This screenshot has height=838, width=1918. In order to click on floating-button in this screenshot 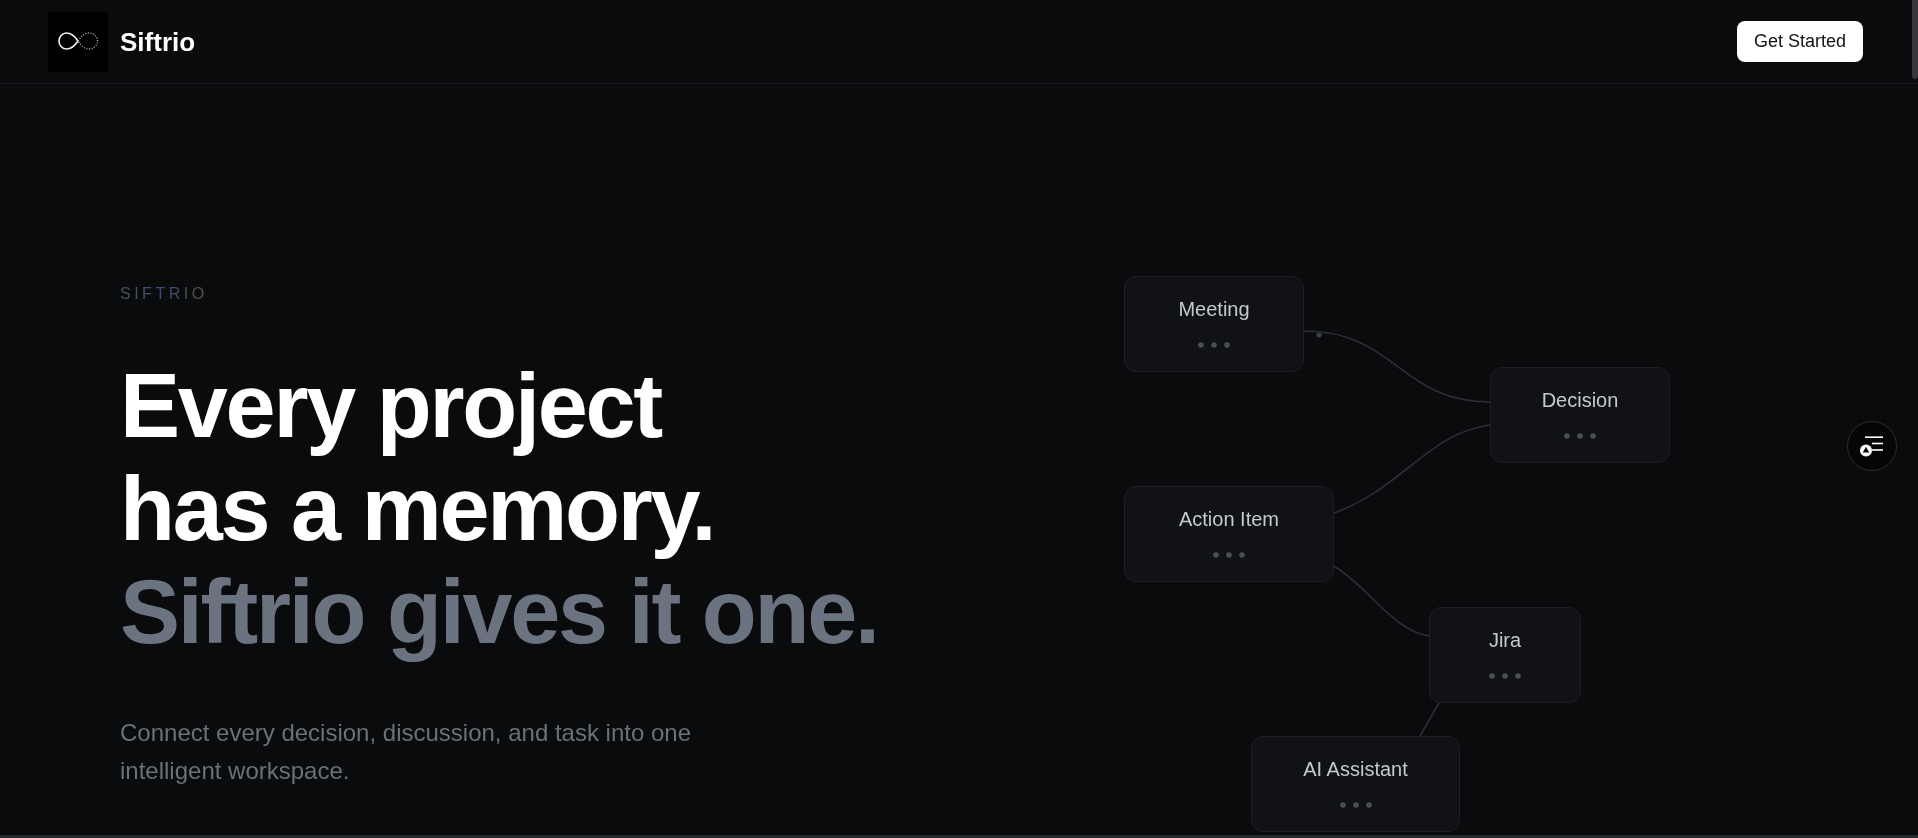, I will do `click(1872, 446)`.